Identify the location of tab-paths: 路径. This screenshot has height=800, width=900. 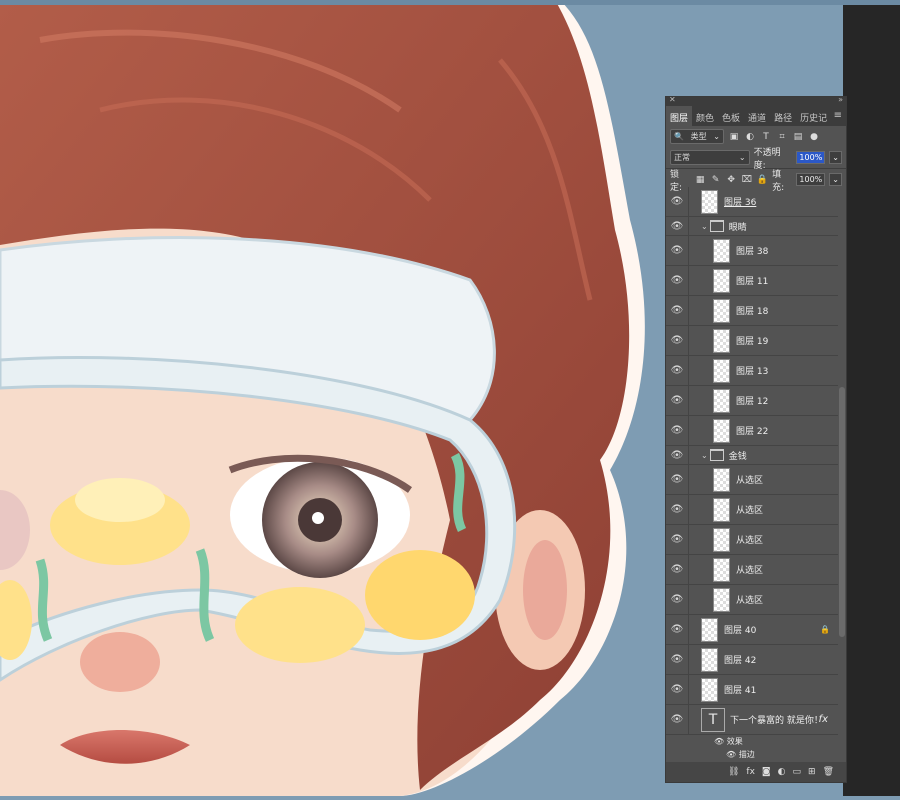
(783, 116).